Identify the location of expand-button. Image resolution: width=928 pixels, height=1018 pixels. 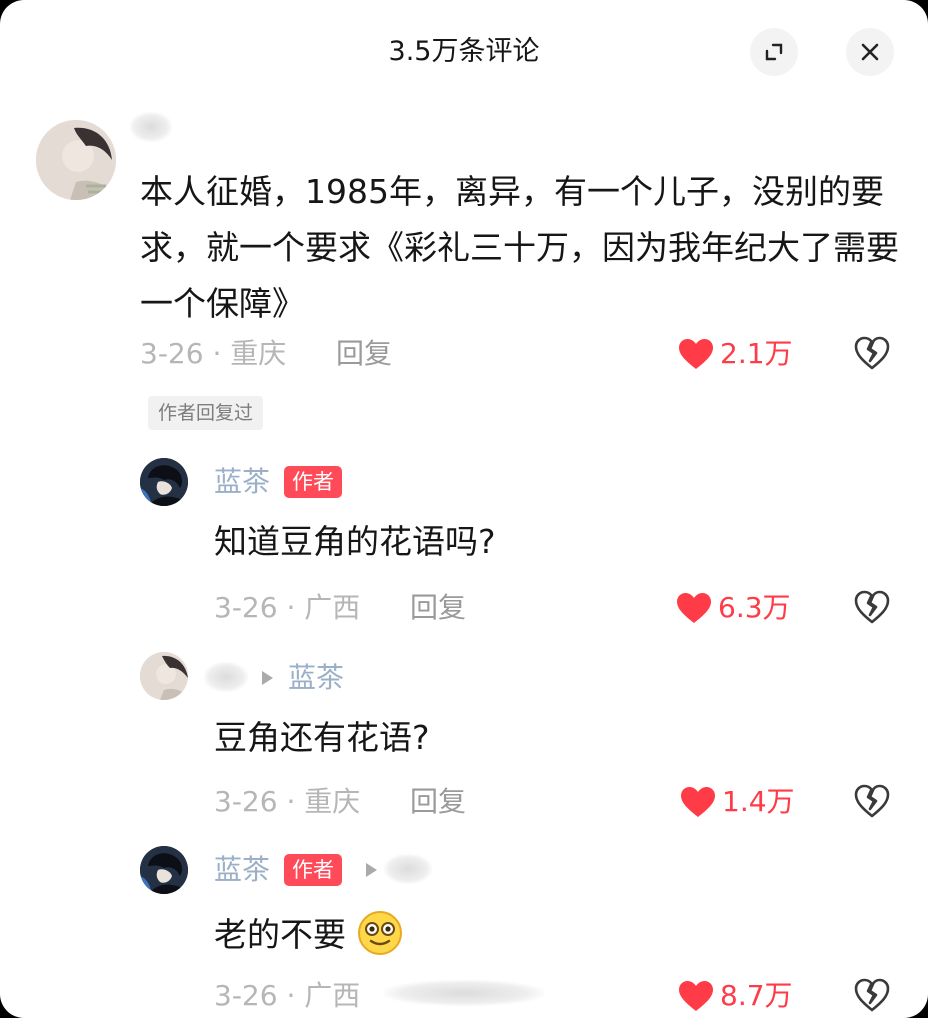
(774, 52).